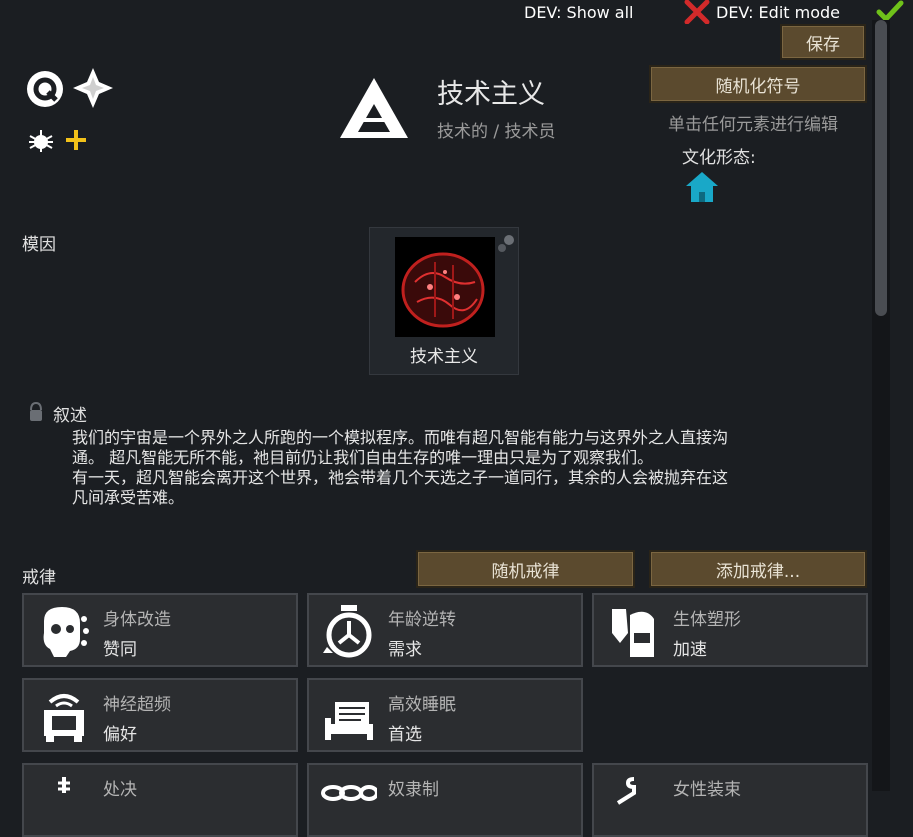  What do you see at coordinates (702, 187) in the screenshot?
I see `culture-house-icon` at bounding box center [702, 187].